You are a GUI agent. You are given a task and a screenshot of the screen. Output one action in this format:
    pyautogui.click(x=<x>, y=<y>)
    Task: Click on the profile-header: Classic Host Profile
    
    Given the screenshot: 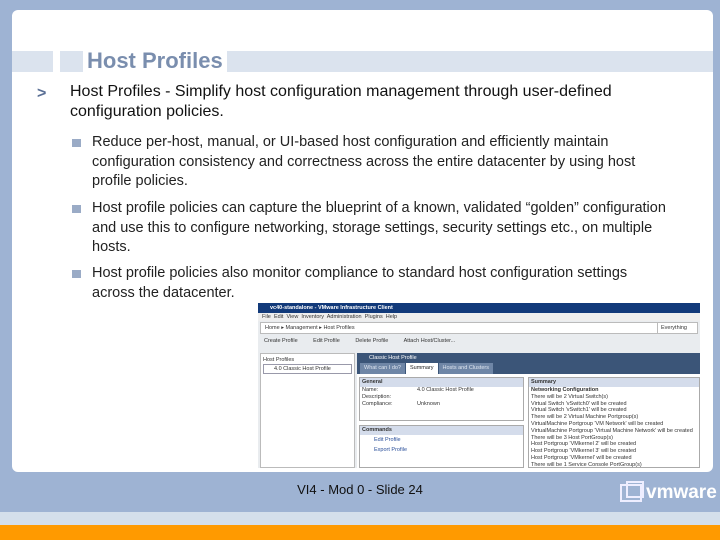 What is the action you would take?
    pyautogui.click(x=528, y=358)
    